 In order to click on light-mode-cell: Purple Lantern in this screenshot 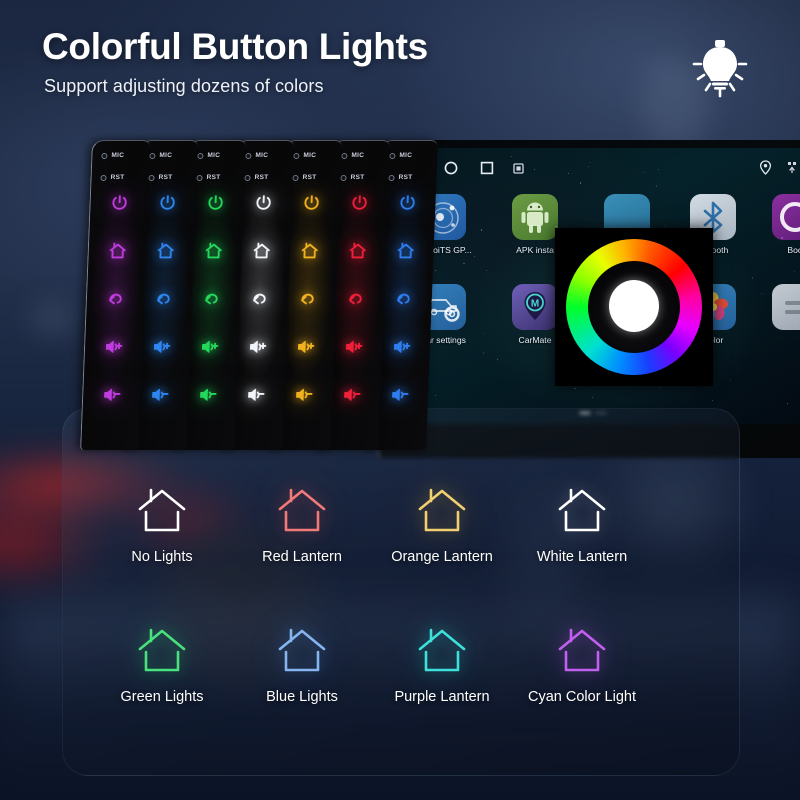, I will do `click(442, 665)`.